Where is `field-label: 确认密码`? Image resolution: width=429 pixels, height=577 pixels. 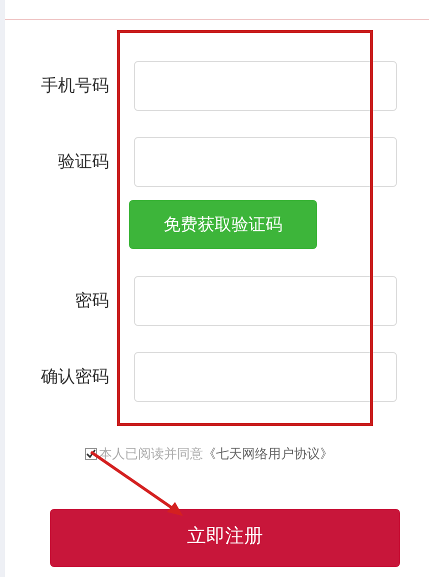
field-label: 确认密码 is located at coordinates (74, 377).